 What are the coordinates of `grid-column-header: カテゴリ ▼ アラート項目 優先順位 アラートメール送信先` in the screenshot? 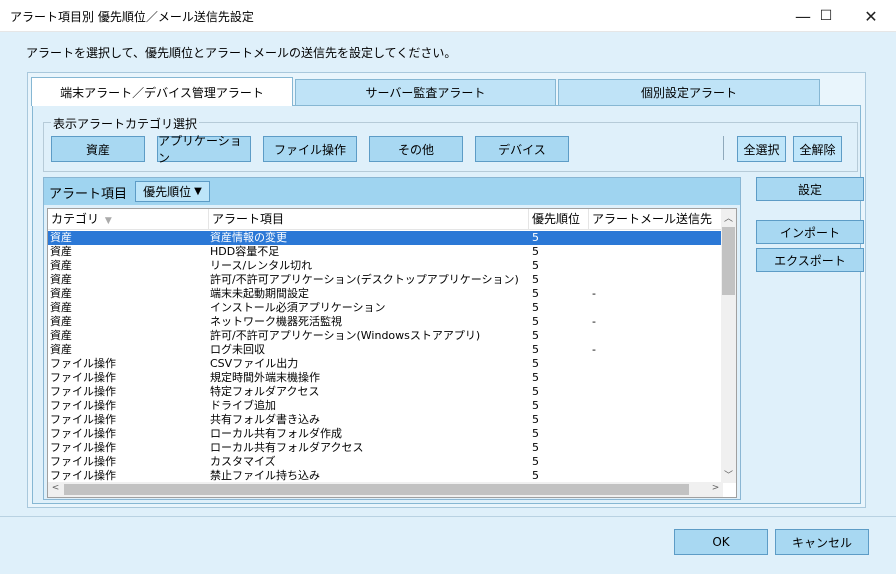 It's located at (385, 219).